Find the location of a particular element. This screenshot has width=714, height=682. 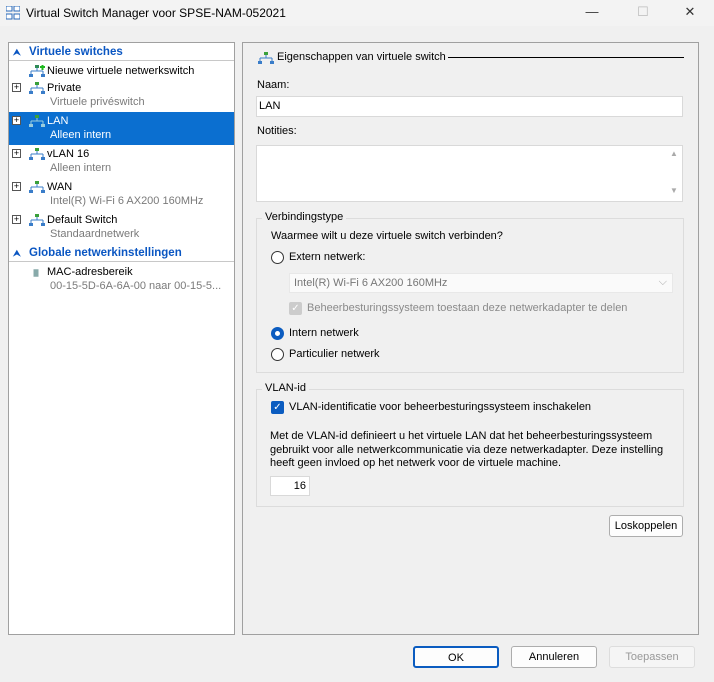

section-global-settings: ⮝ Globale netwerkinstellingen is located at coordinates (121, 253).